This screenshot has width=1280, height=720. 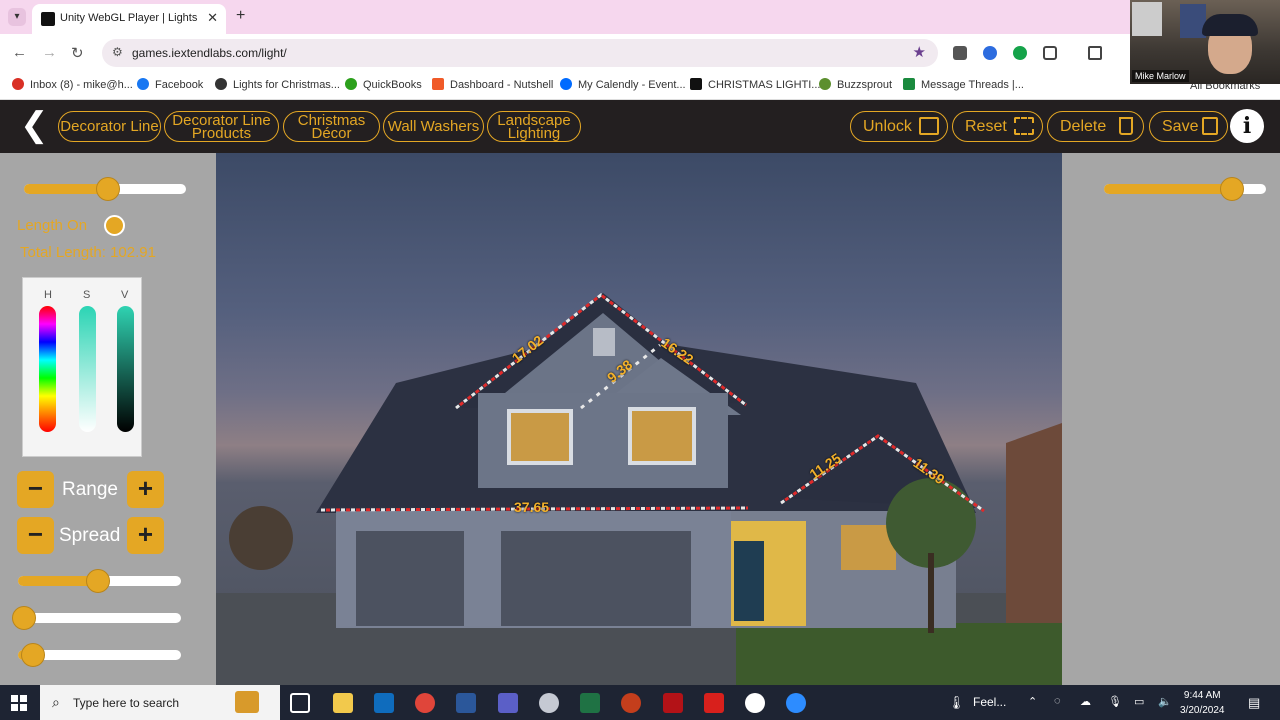 What do you see at coordinates (1020, 53) in the screenshot?
I see `grammarly-icon` at bounding box center [1020, 53].